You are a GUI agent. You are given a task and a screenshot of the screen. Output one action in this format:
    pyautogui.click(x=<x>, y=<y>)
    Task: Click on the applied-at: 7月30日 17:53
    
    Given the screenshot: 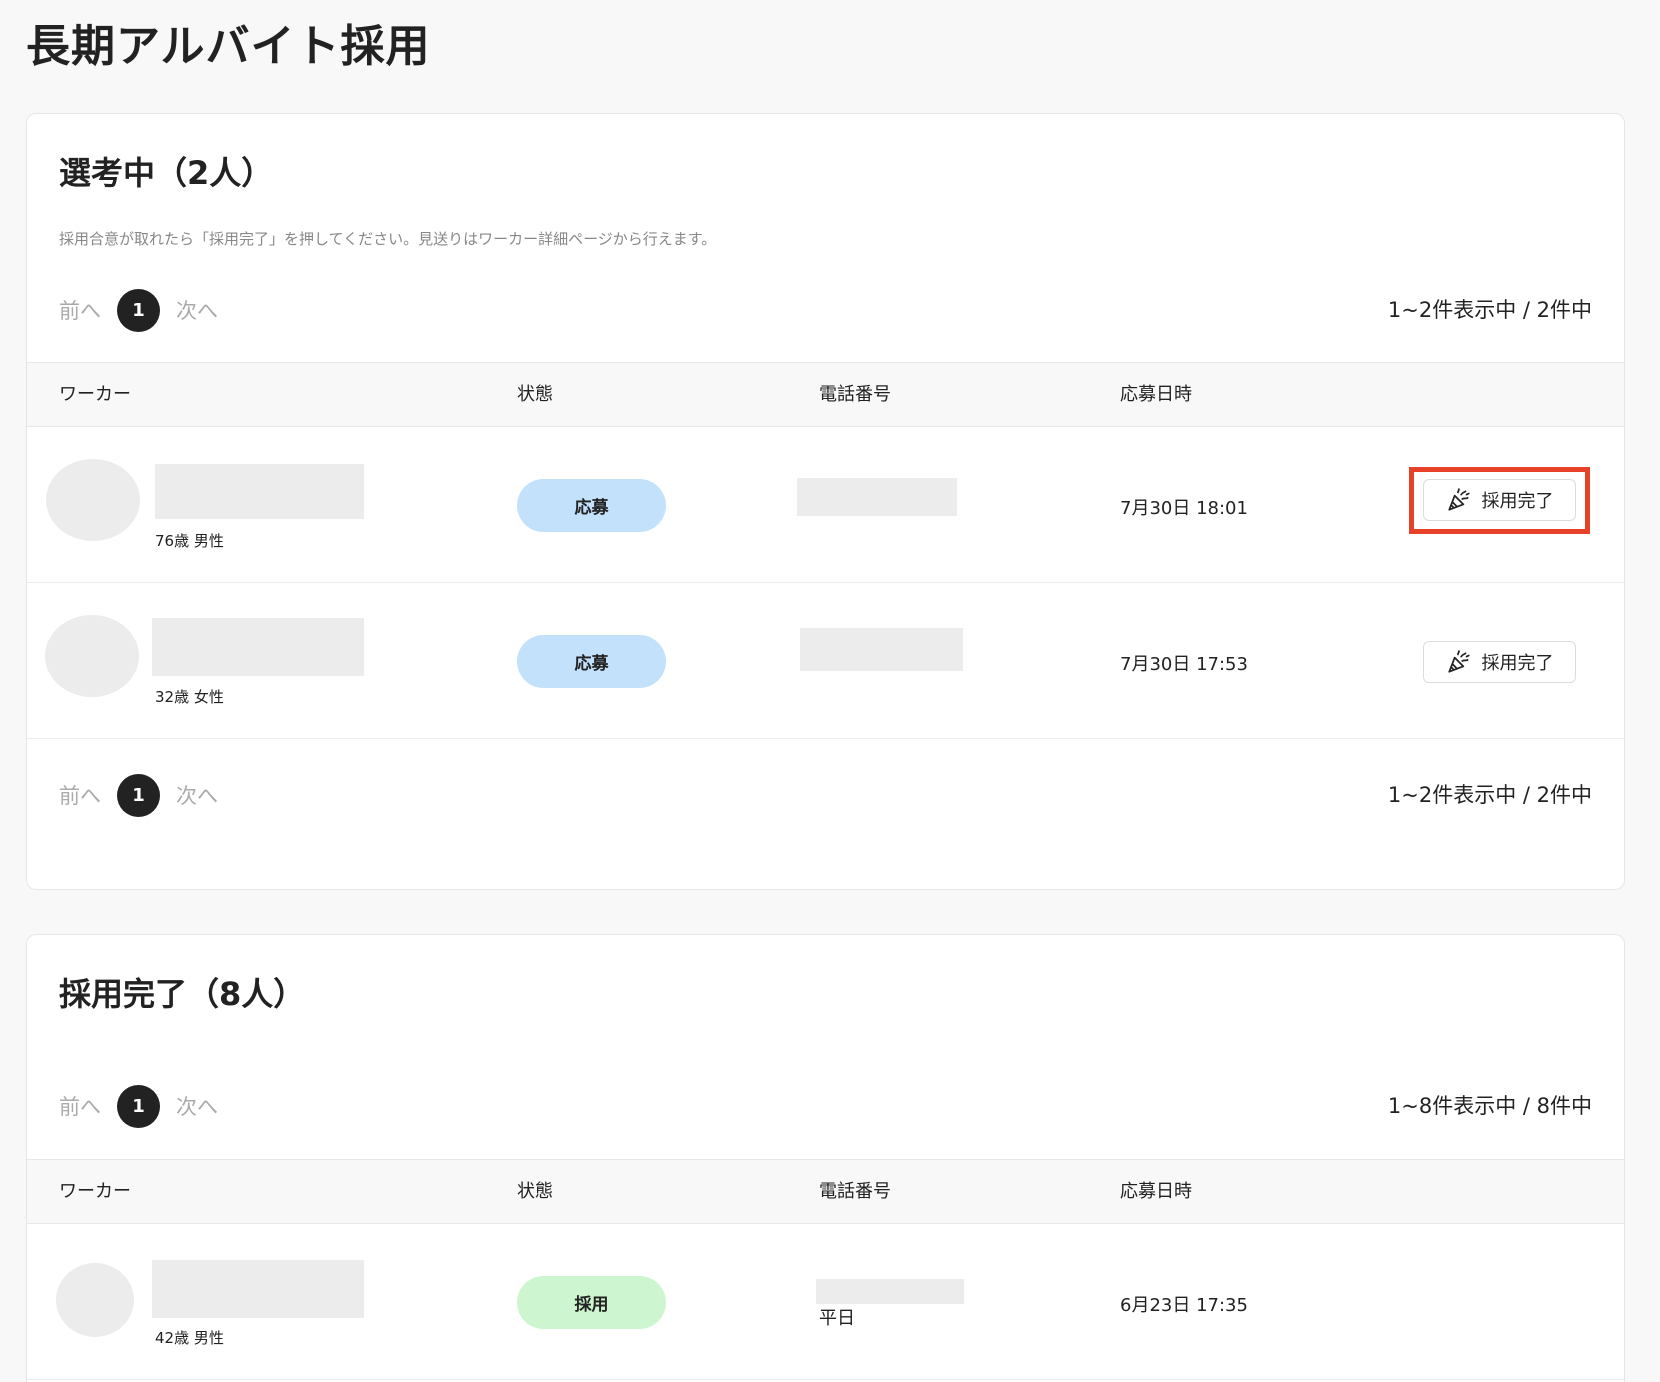 What is the action you would take?
    pyautogui.click(x=1184, y=664)
    